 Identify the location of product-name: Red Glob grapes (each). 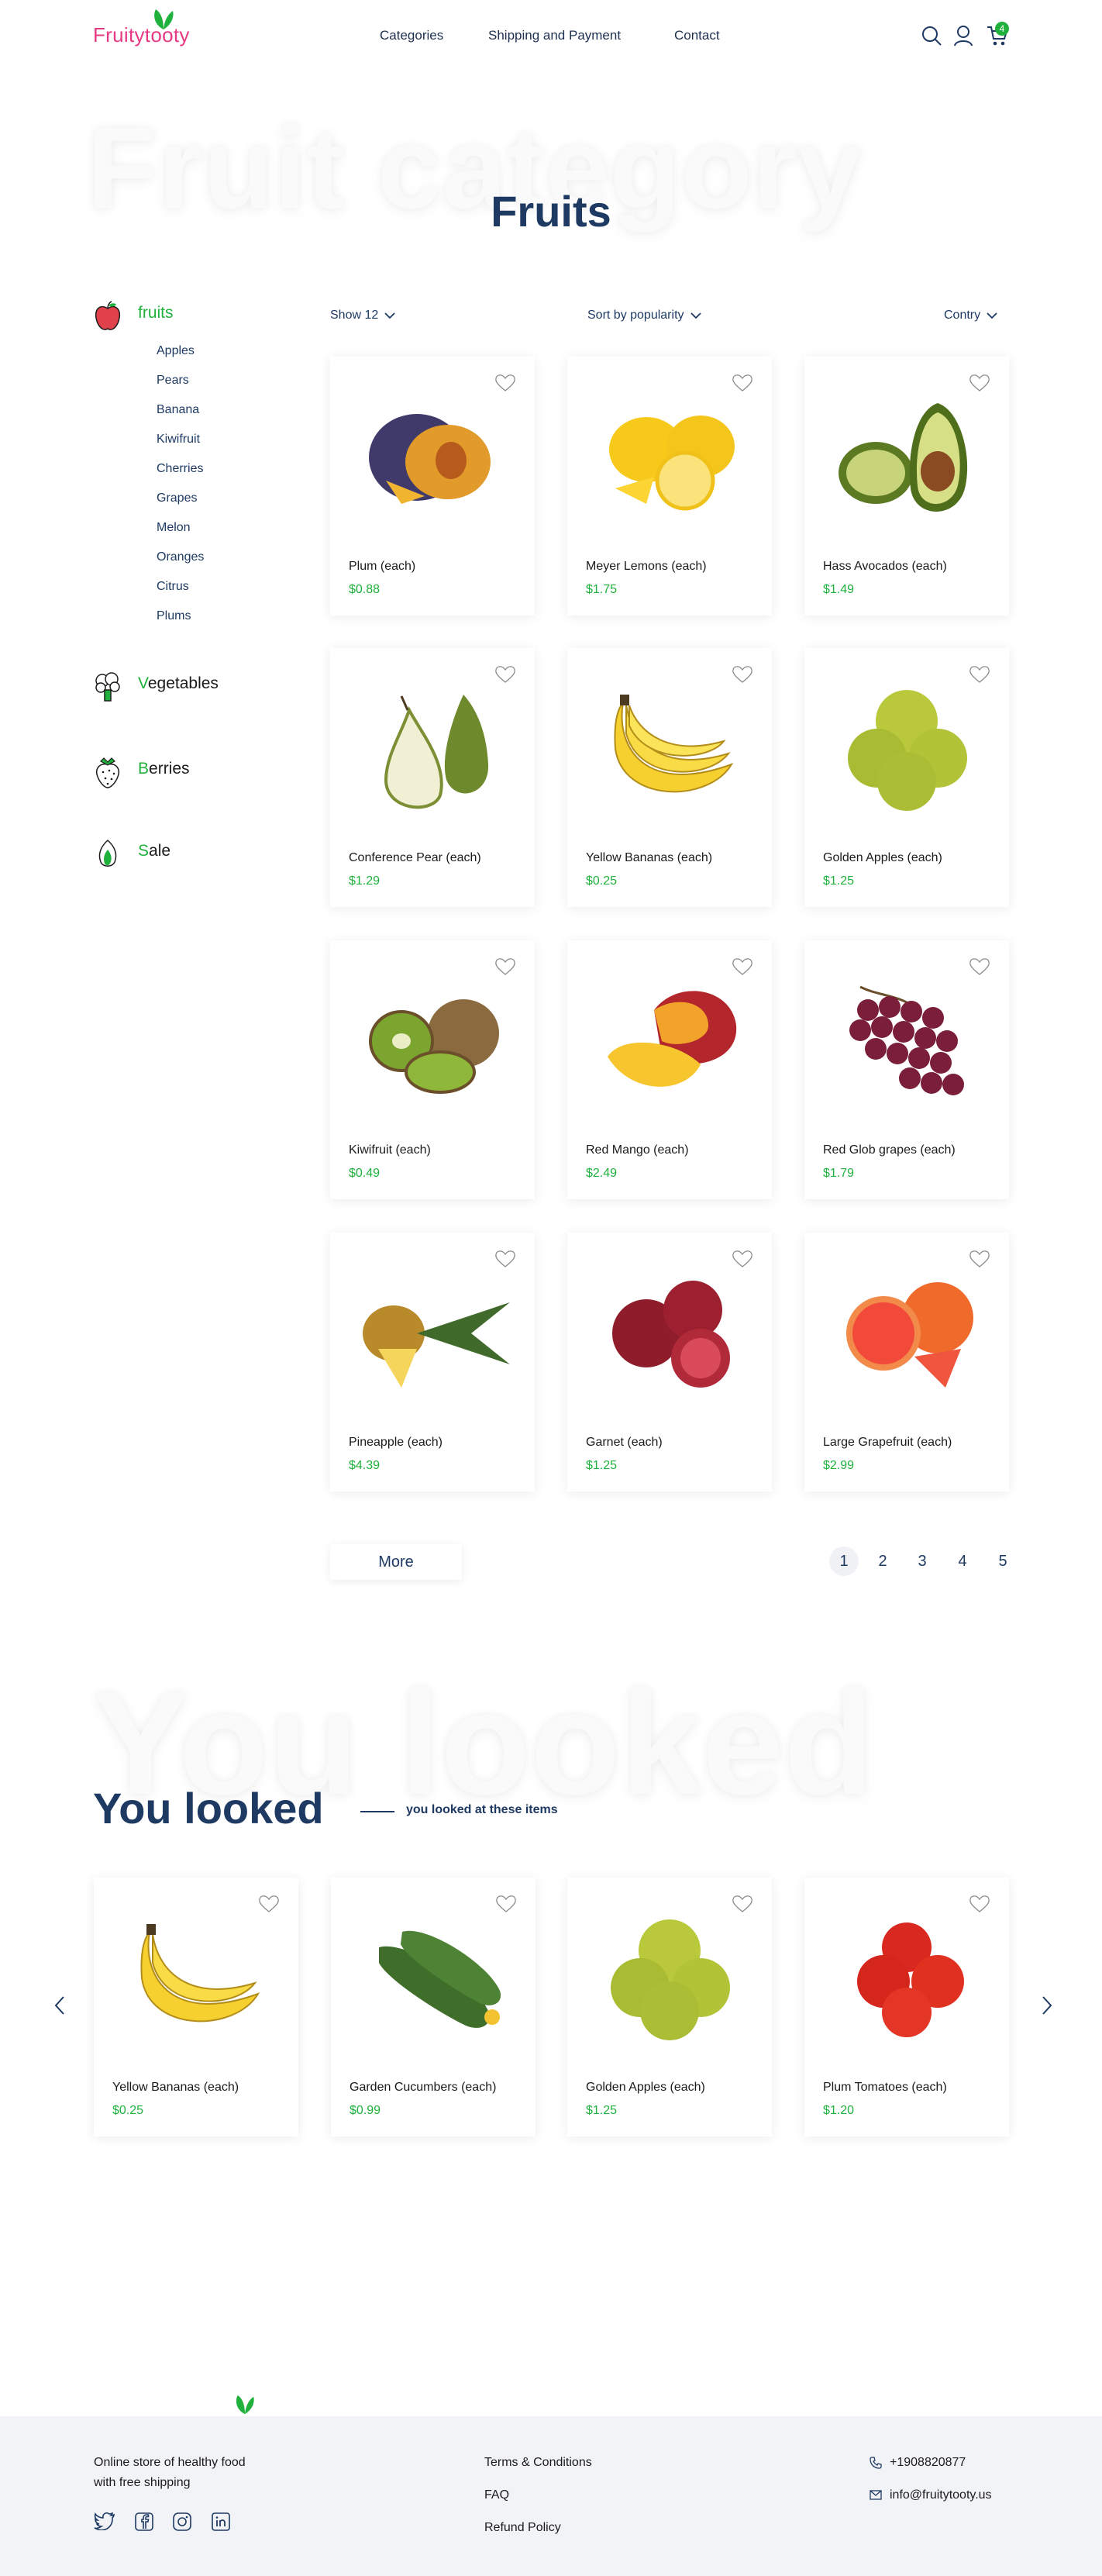
(889, 1150).